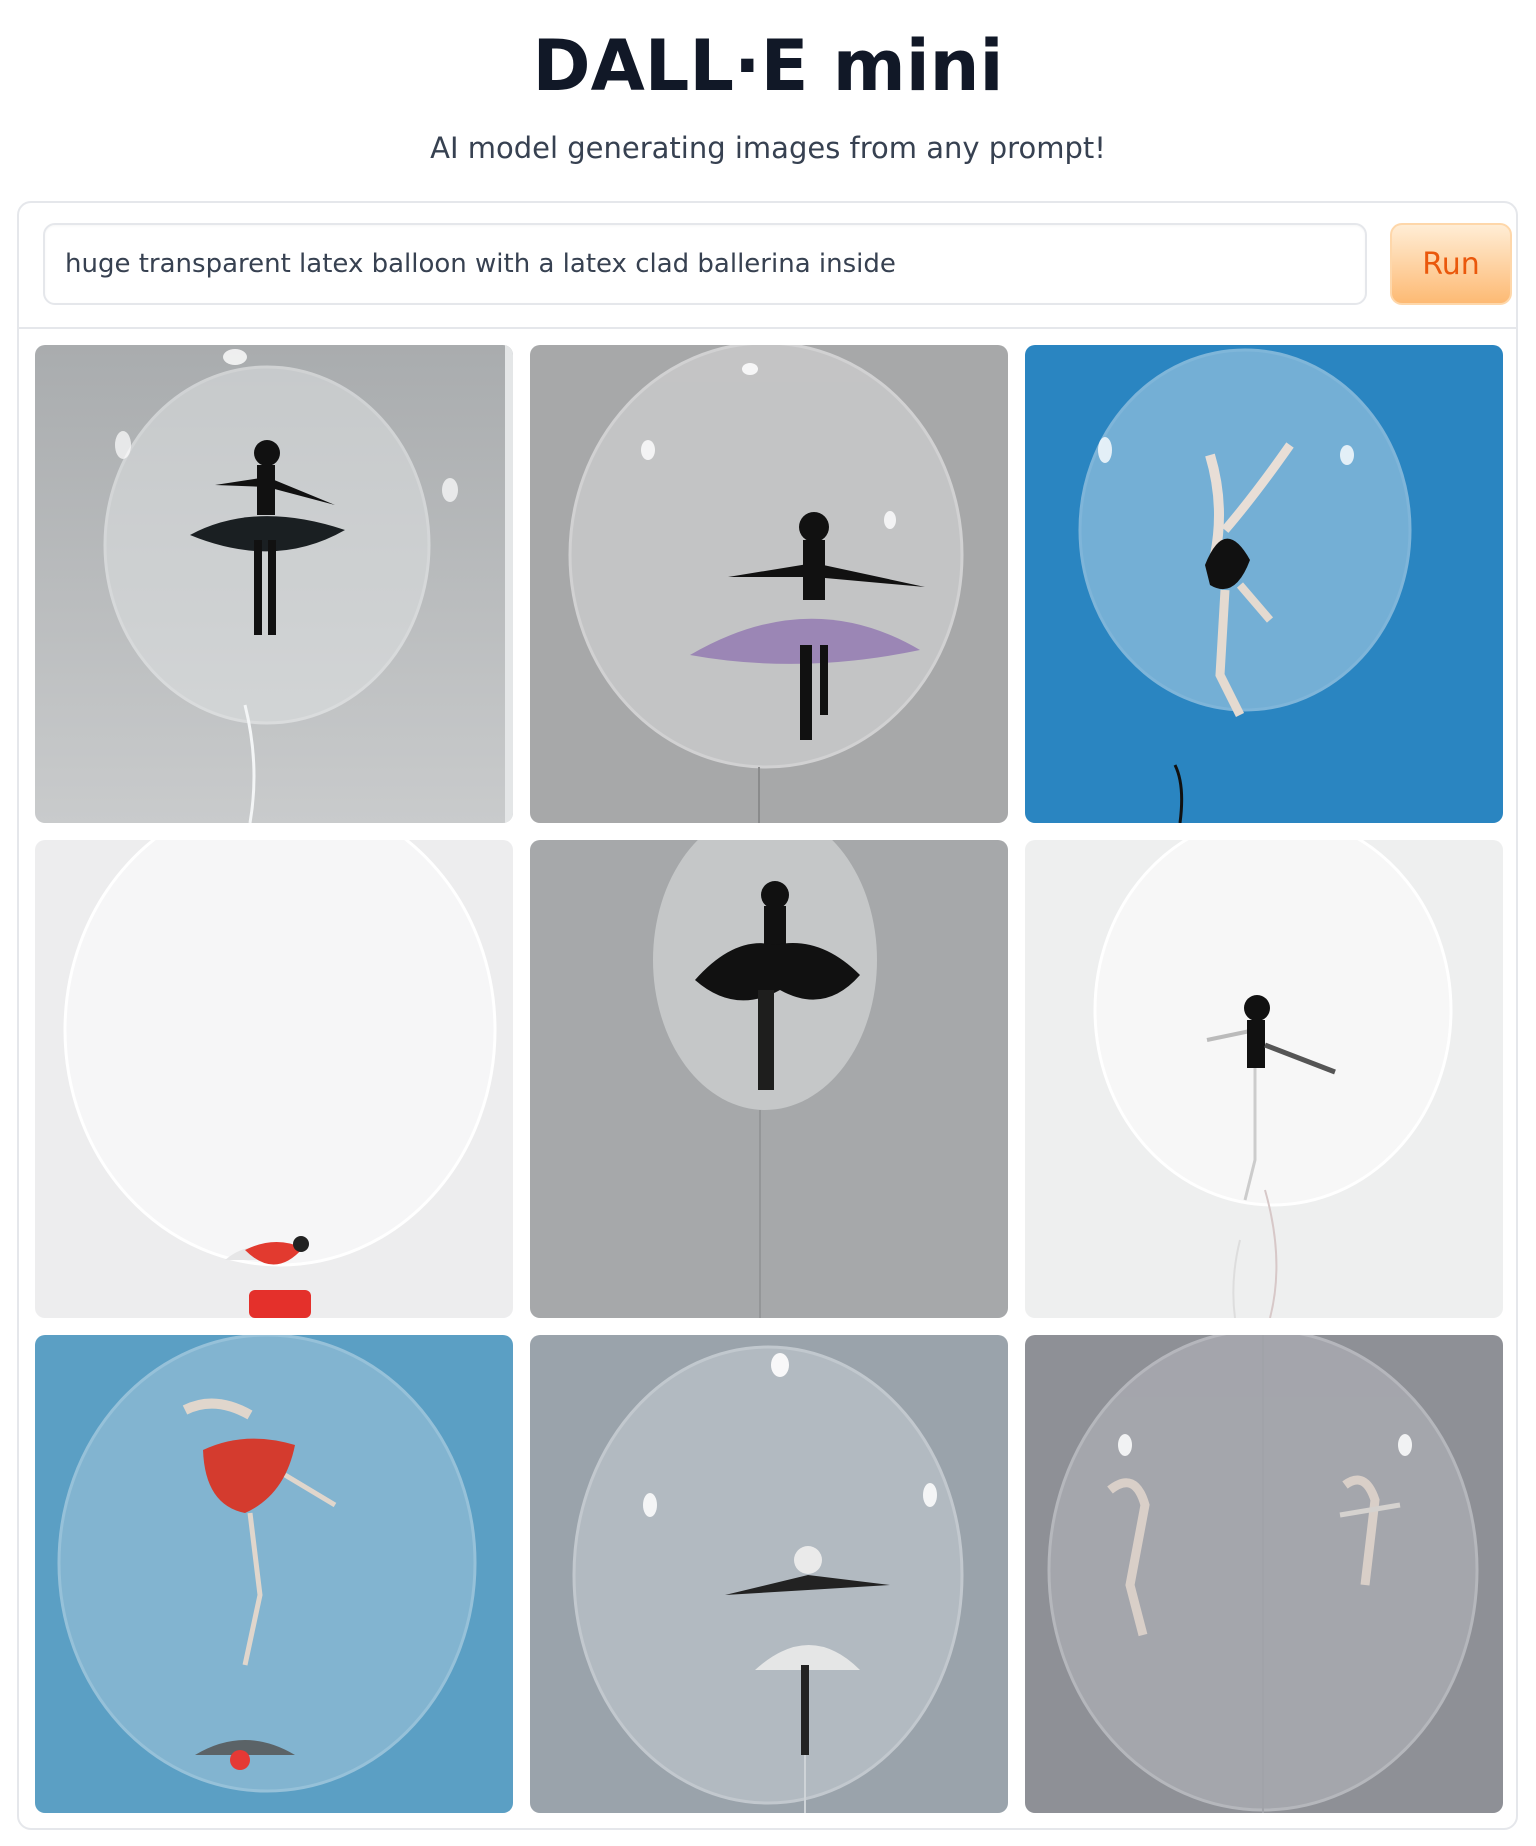 The image size is (1536, 1846). Describe the element at coordinates (705, 264) in the screenshot. I see `prompt-input` at that location.